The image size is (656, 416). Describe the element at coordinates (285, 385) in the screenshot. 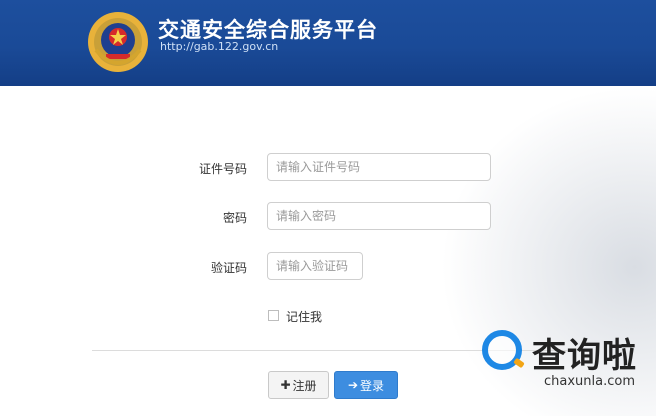

I see `plus-icon: ✚` at that location.